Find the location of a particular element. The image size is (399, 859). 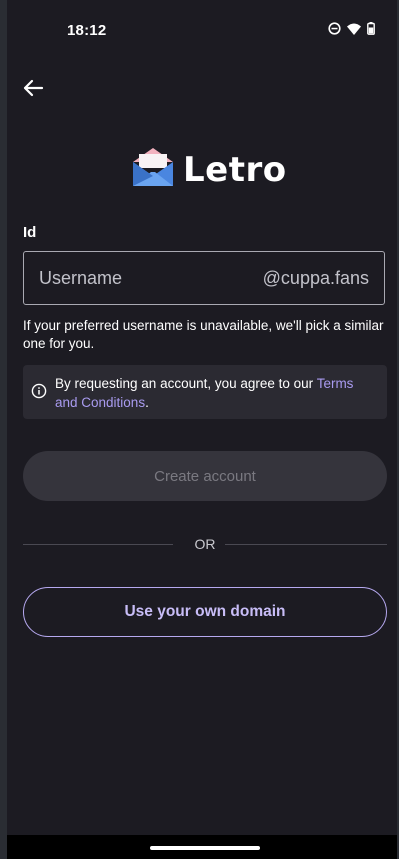

id-field-label: Id is located at coordinates (30, 232).